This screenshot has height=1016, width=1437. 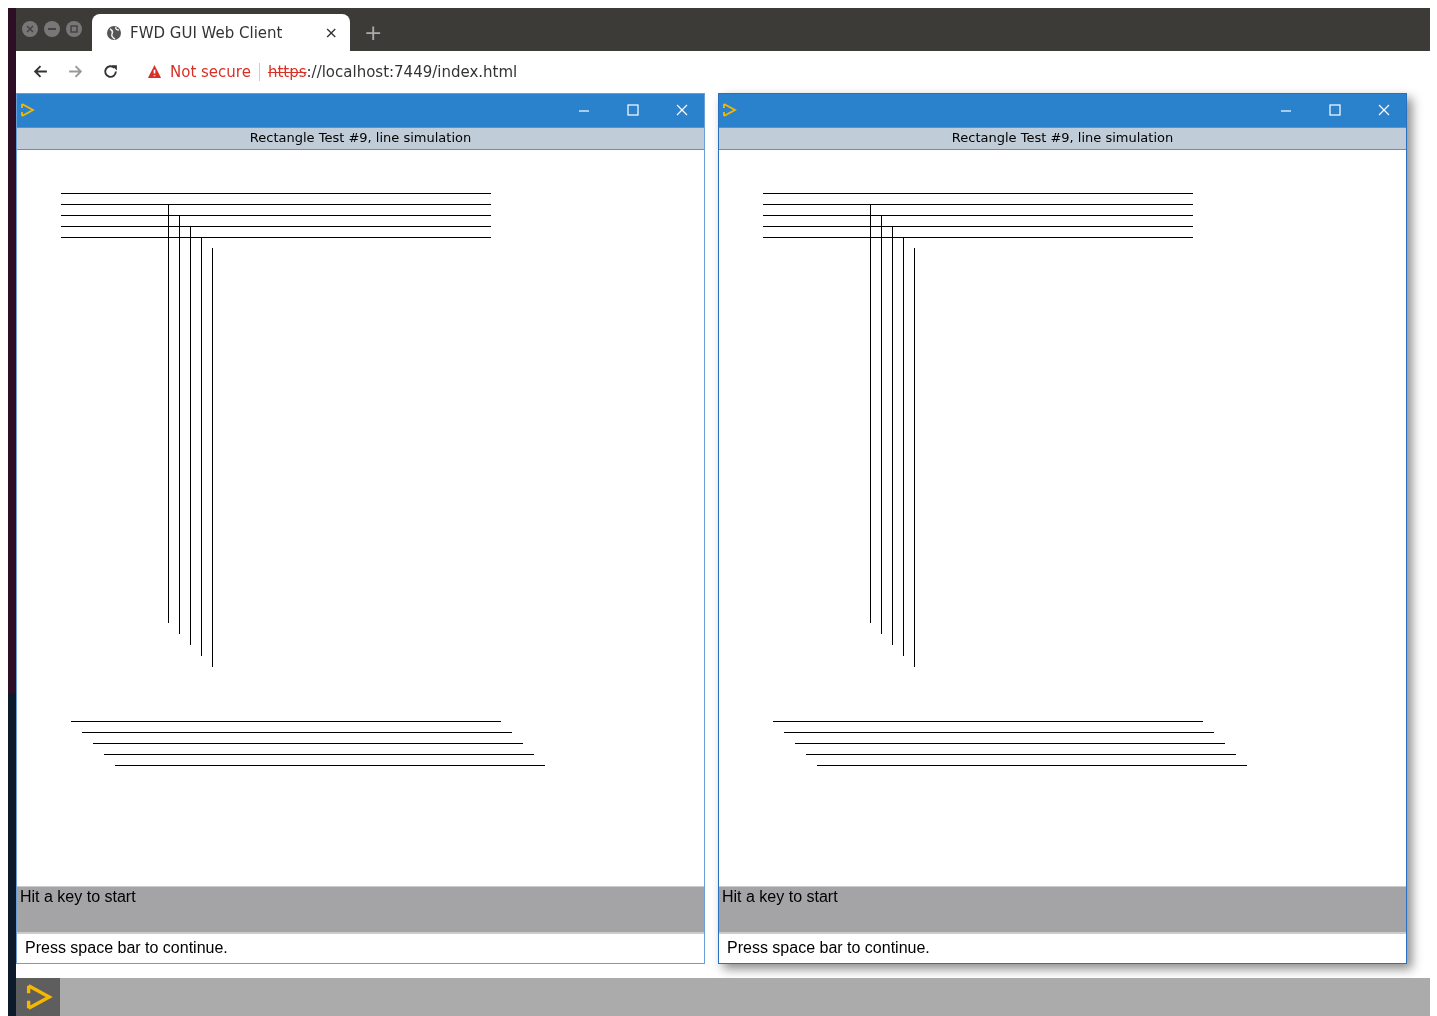 What do you see at coordinates (110, 72) in the screenshot?
I see `reload-icon` at bounding box center [110, 72].